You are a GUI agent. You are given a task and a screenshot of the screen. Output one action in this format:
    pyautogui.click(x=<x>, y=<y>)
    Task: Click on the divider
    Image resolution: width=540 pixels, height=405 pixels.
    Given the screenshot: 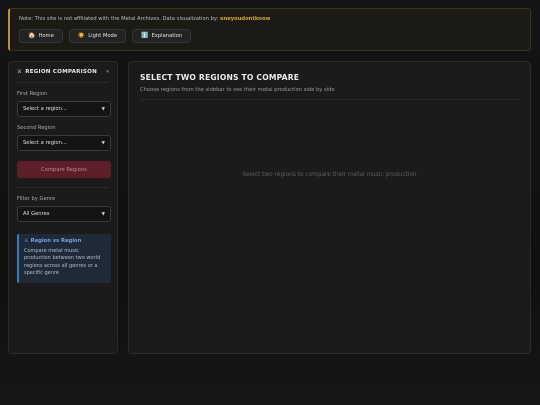 What is the action you would take?
    pyautogui.click(x=63, y=187)
    